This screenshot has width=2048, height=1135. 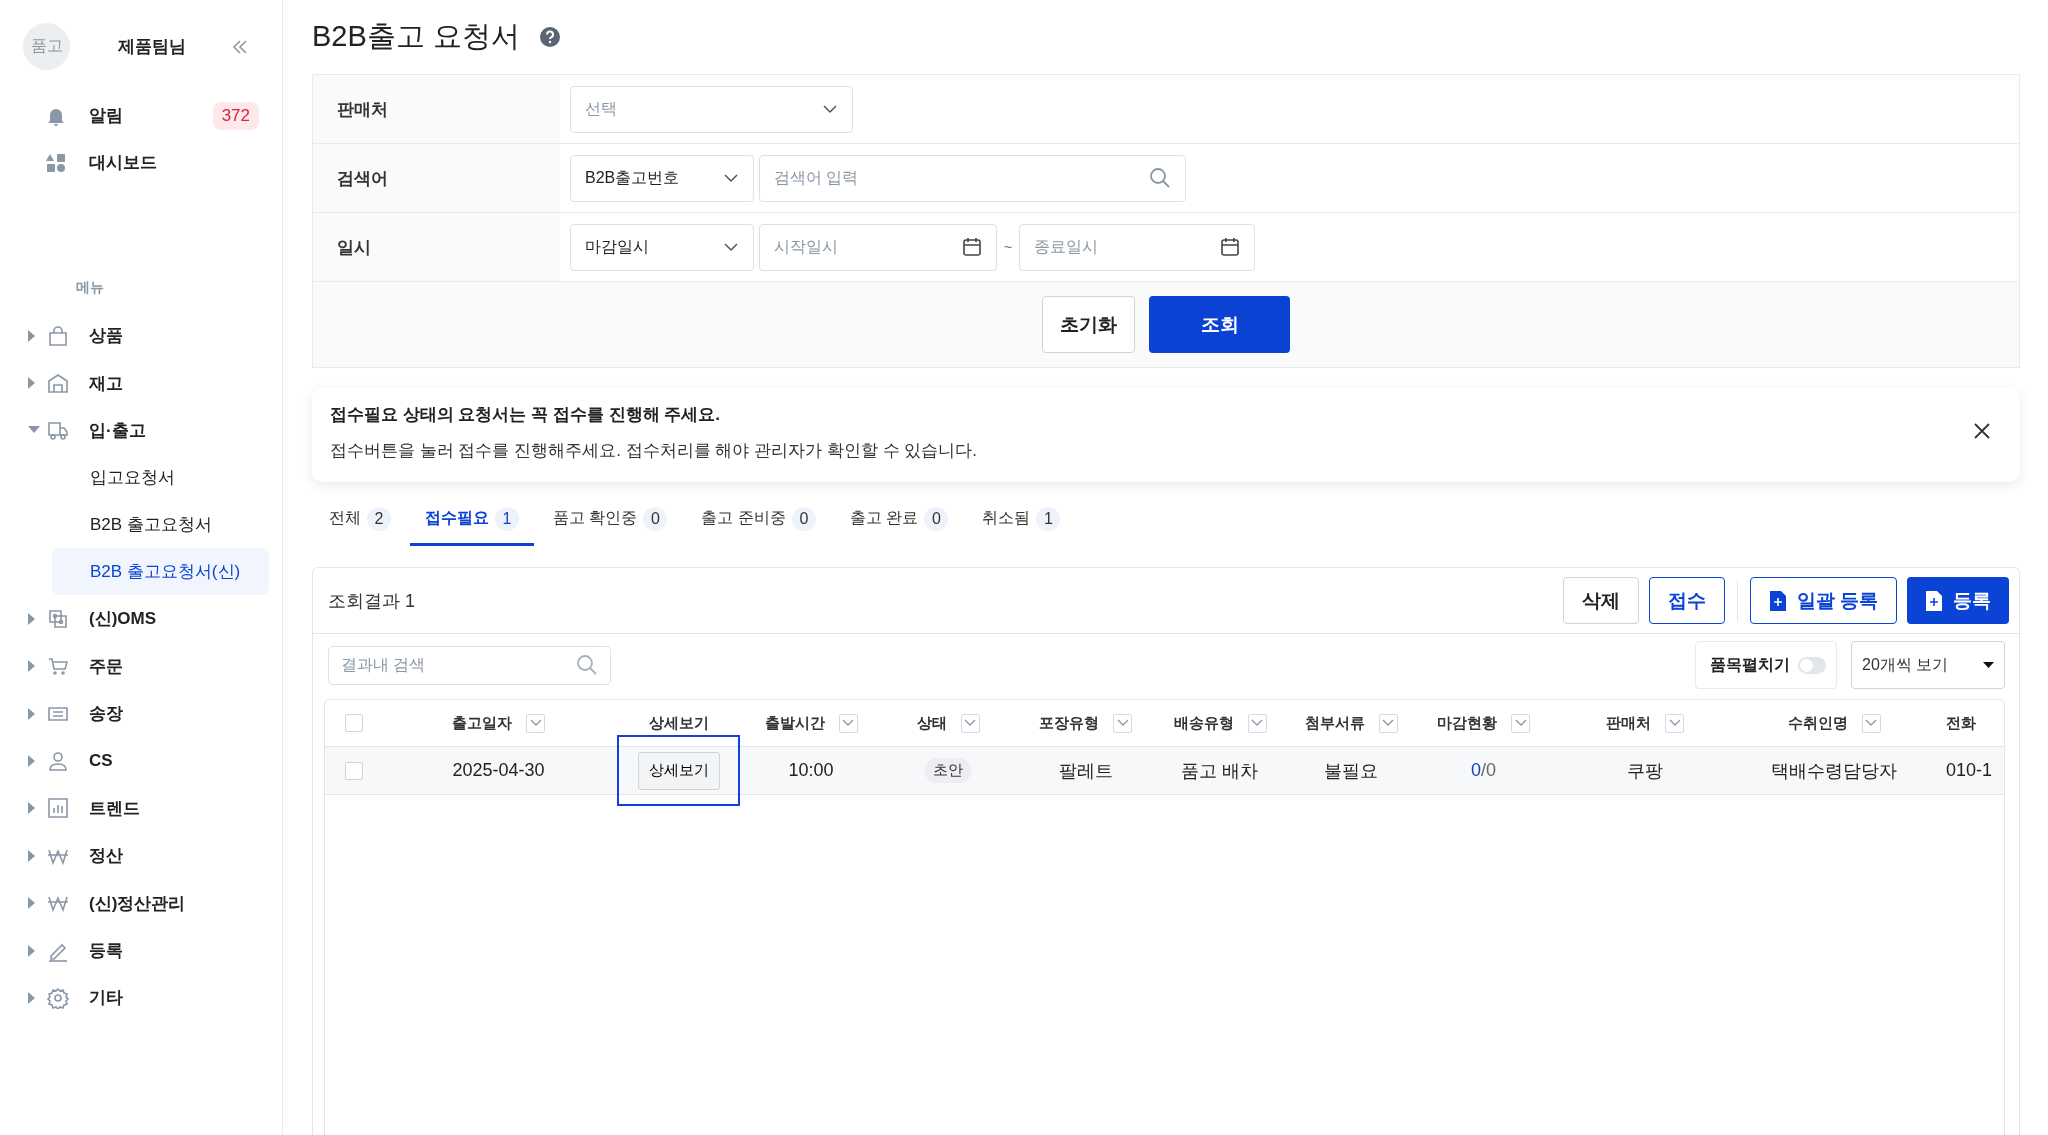 What do you see at coordinates (526, 415) in the screenshot?
I see `notice-title: 접수필요 상태의 요청서는 꼭 접수를 진행해 주세요.` at bounding box center [526, 415].